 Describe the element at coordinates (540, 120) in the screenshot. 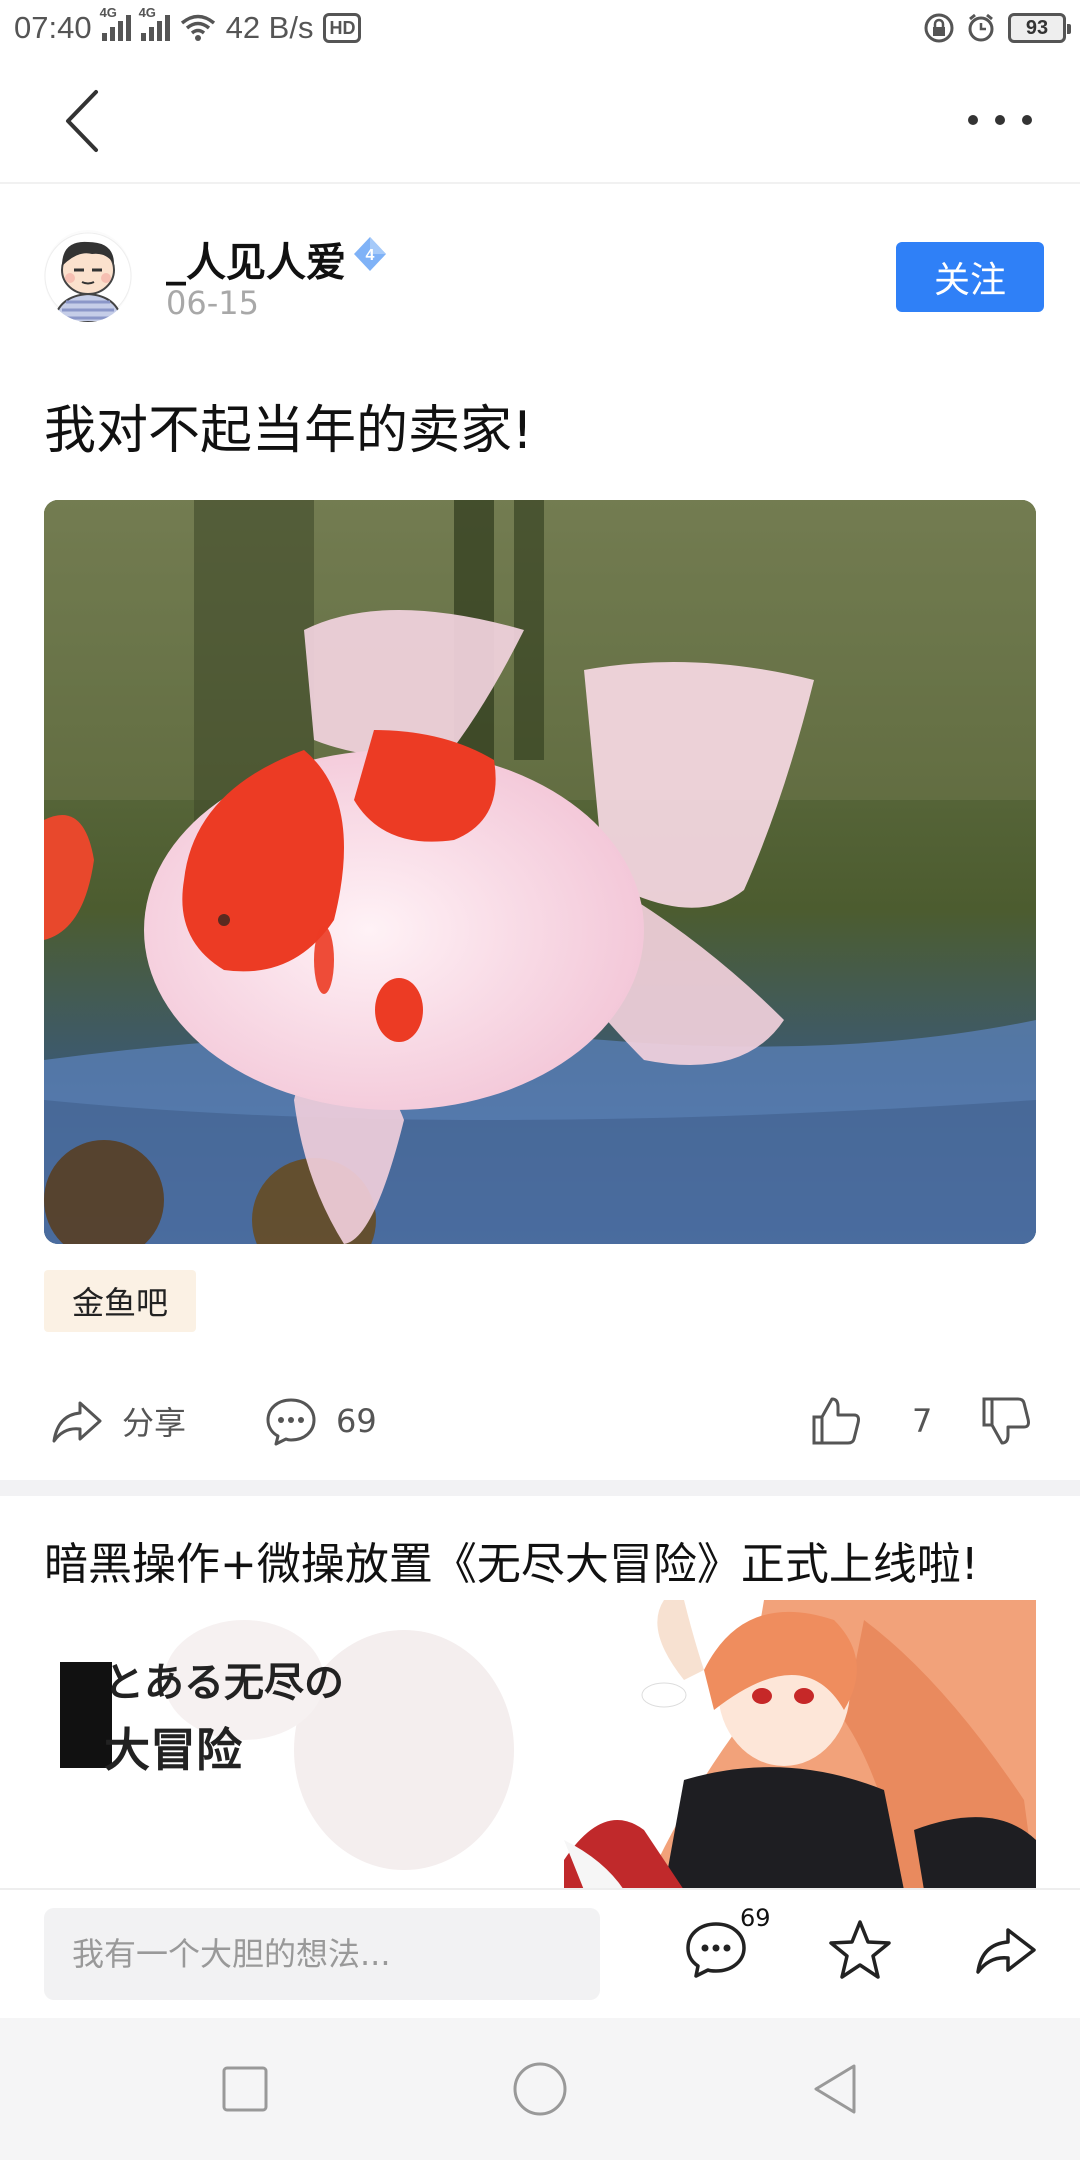

I see `top-nav-bar` at that location.